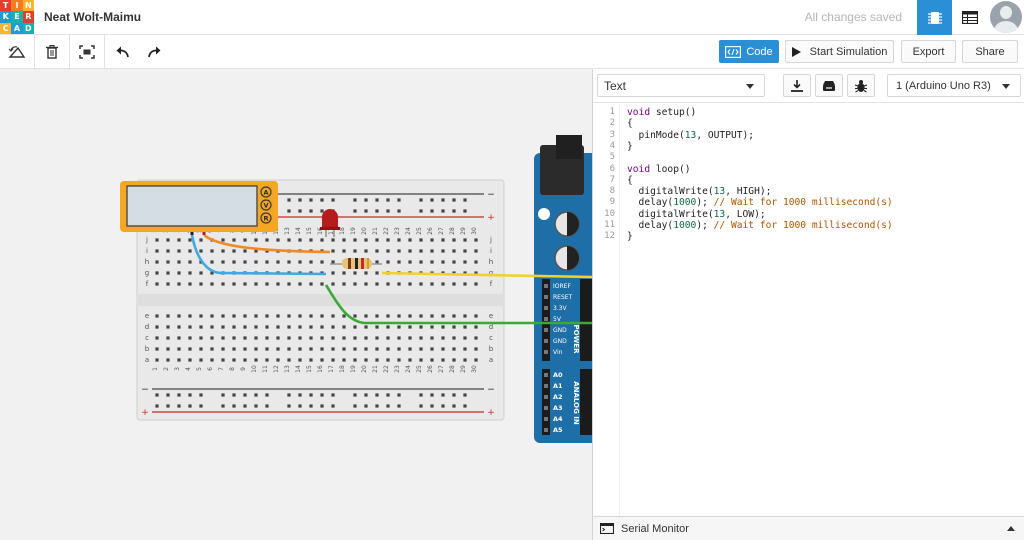  What do you see at coordinates (699, 191) in the screenshot?
I see `code-line: digitalWrite(13, HIGH);` at bounding box center [699, 191].